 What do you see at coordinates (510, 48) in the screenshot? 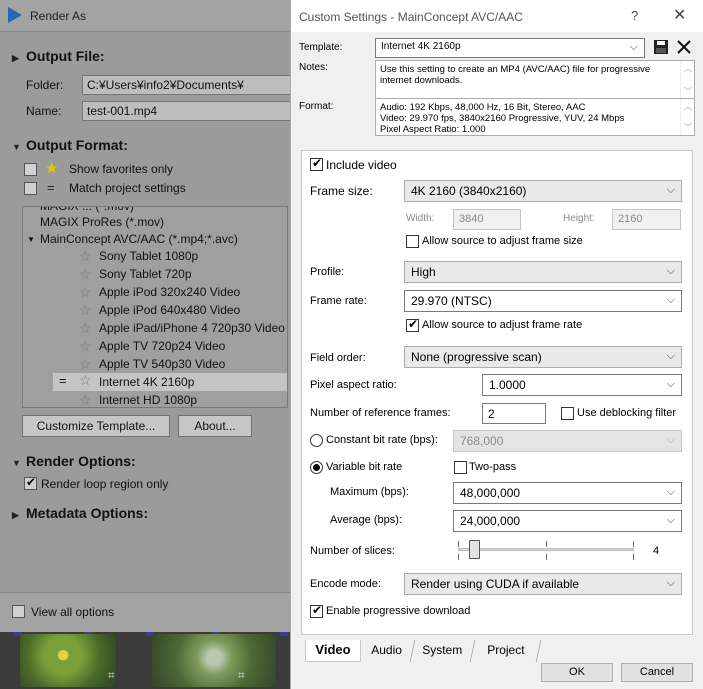
I see `template-dropdown: Internet 4K 2160p ⌵` at bounding box center [510, 48].